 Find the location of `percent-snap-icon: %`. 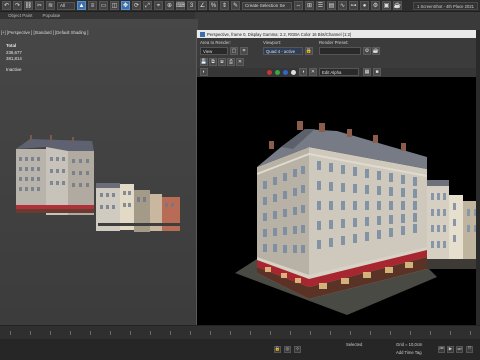

percent-snap-icon: % is located at coordinates (213, 5).